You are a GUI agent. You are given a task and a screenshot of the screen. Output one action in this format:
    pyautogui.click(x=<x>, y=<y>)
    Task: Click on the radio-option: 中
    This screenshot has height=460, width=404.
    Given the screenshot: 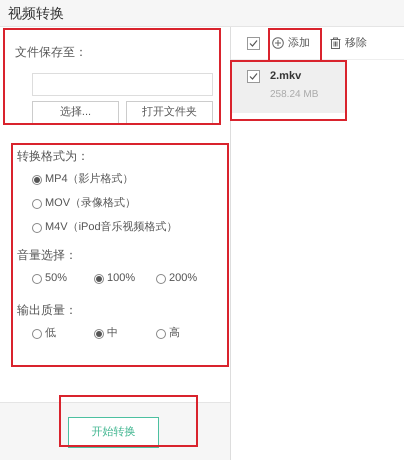 What is the action you would take?
    pyautogui.click(x=125, y=333)
    